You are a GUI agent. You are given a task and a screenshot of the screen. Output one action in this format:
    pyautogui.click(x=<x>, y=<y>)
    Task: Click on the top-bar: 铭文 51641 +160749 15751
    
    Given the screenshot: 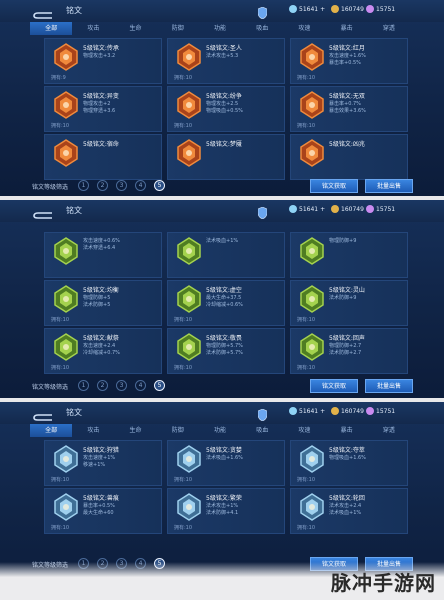 What is the action you would take?
    pyautogui.click(x=222, y=413)
    